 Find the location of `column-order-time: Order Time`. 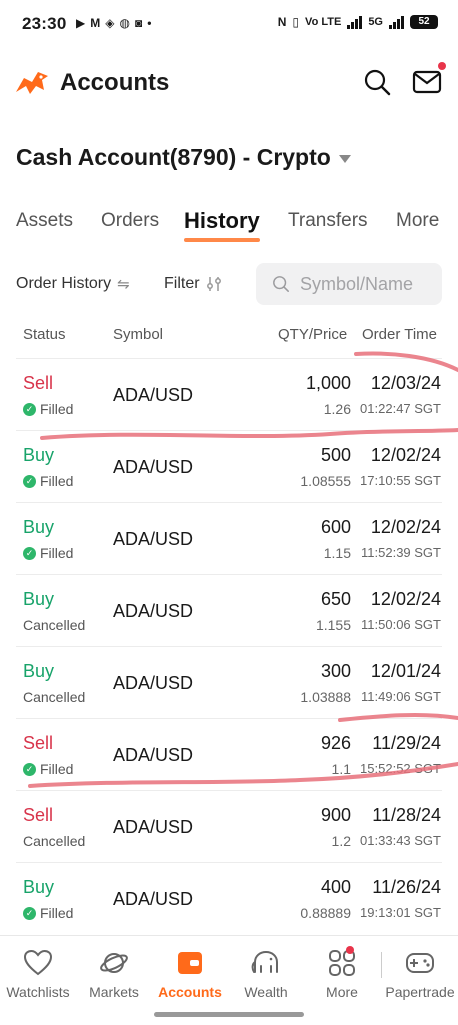

column-order-time: Order Time is located at coordinates (400, 334).